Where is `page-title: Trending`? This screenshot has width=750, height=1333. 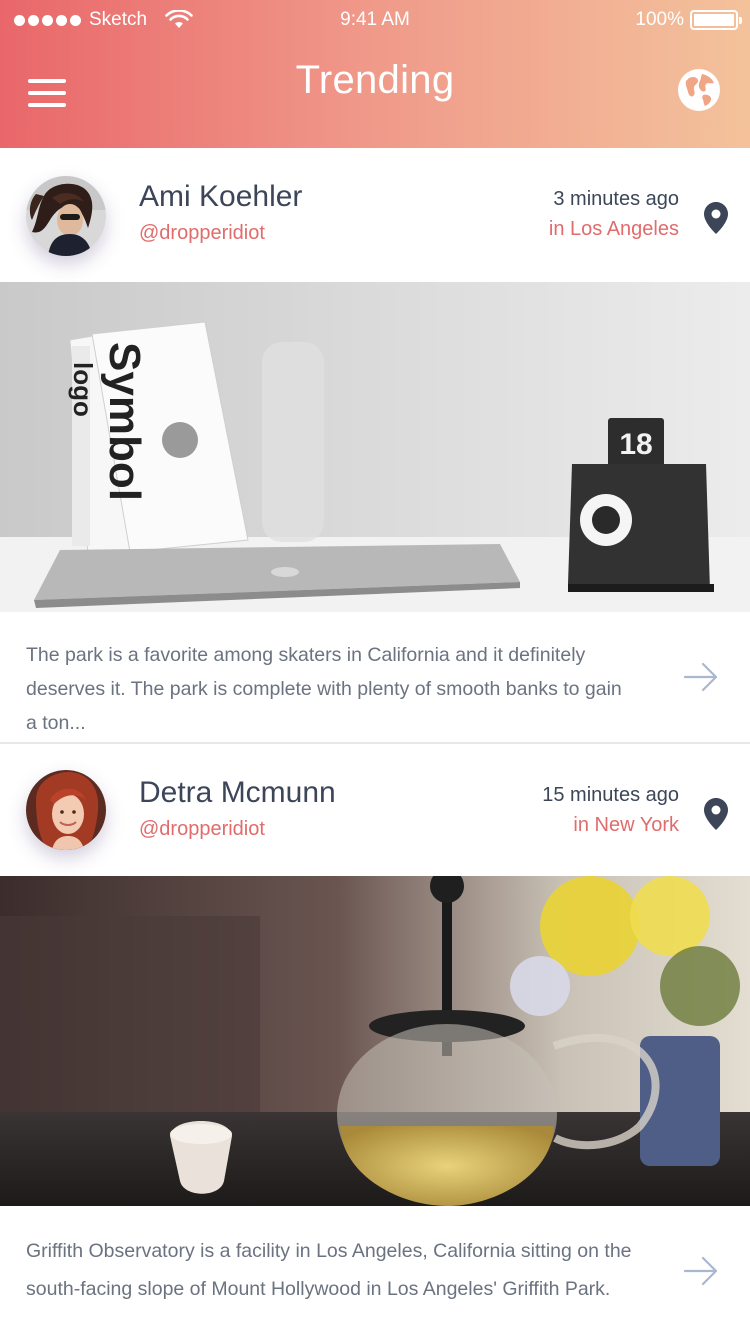
page-title: Trending is located at coordinates (375, 80).